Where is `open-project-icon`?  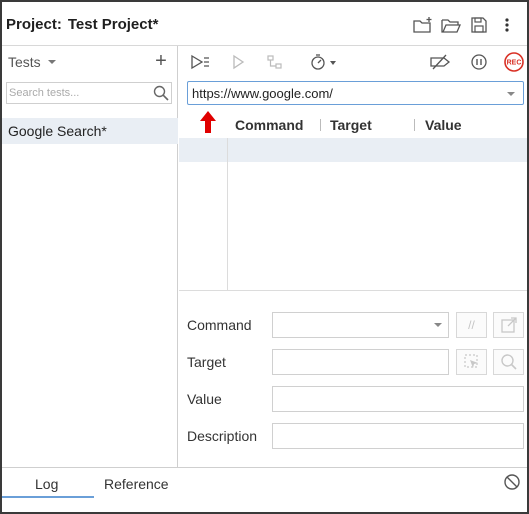
open-project-icon is located at coordinates (451, 25).